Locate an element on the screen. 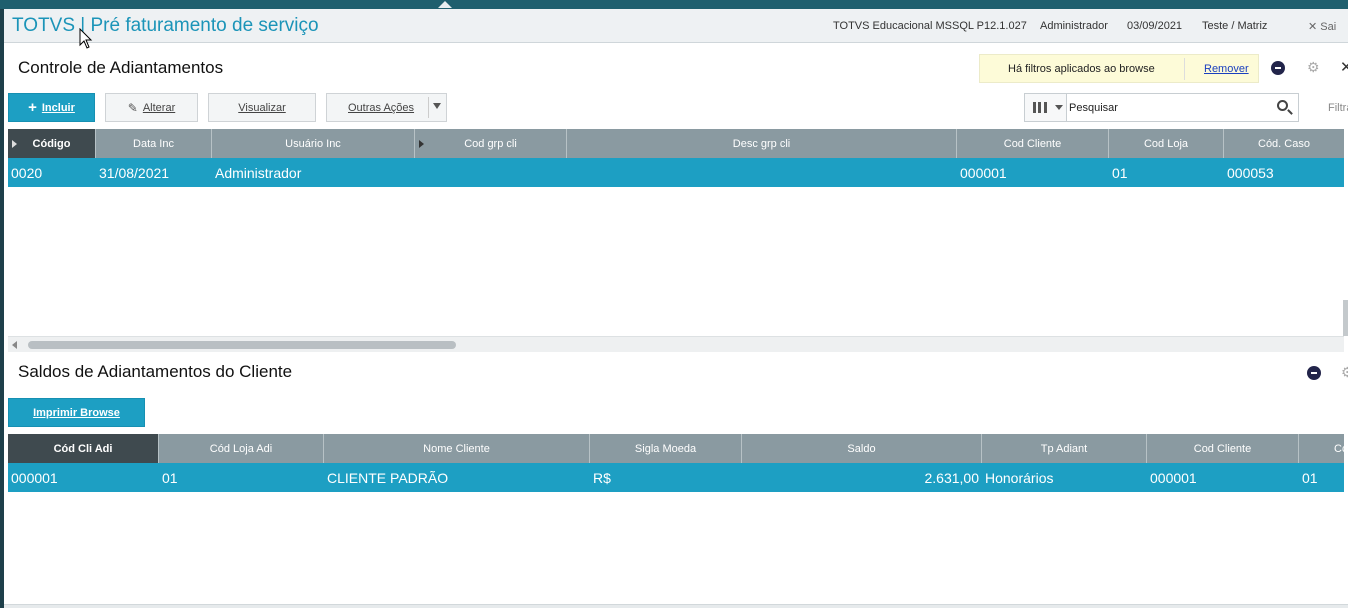 This screenshot has height=608, width=1348. pencil-icon: ✎ is located at coordinates (132, 107).